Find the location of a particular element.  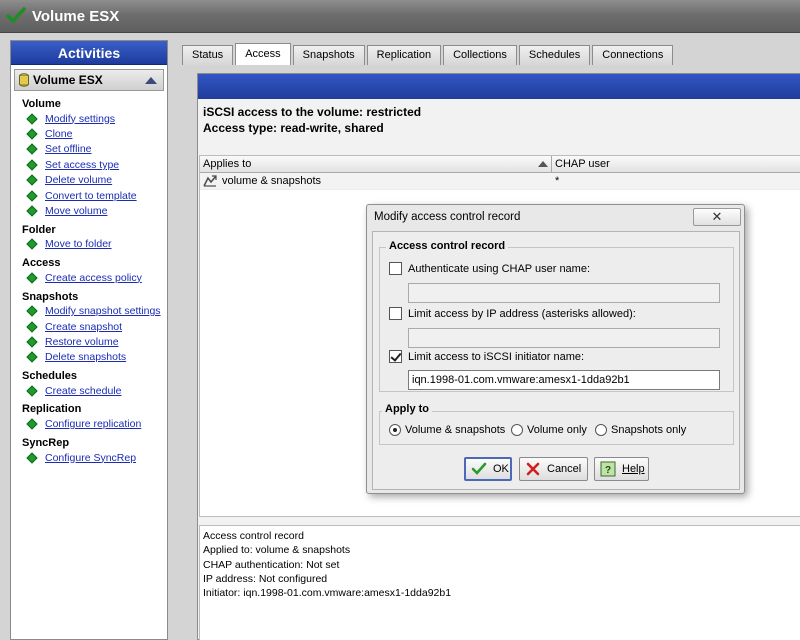

tab-snapshots: Snapshots is located at coordinates (328, 55).